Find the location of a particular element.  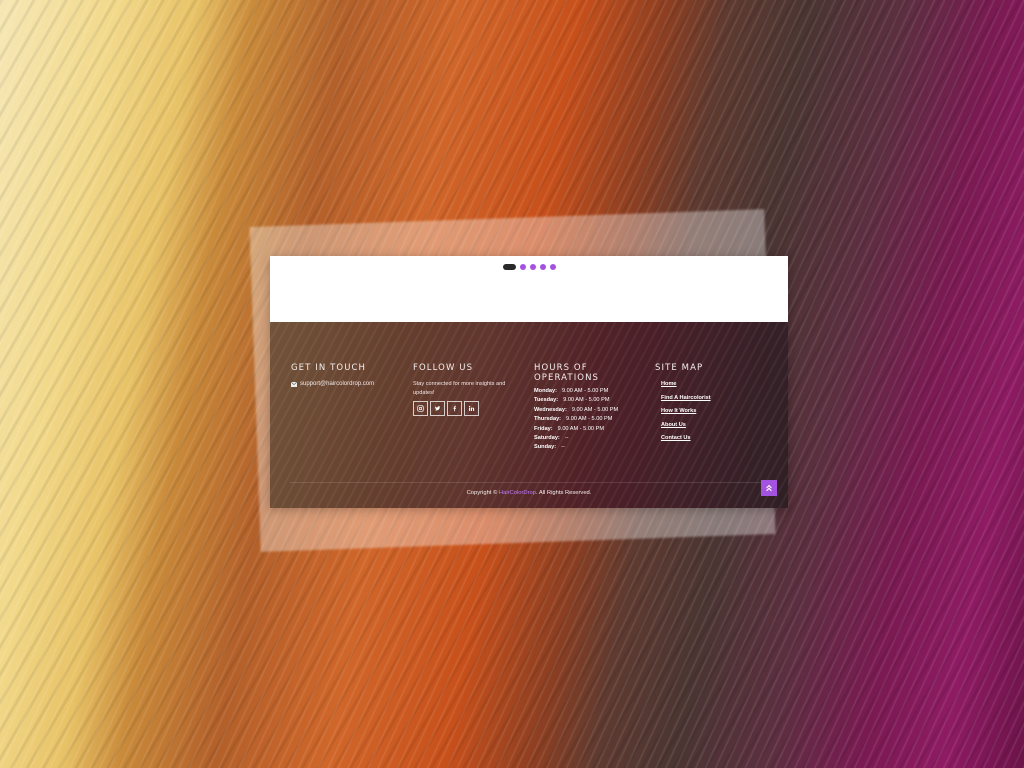

facebook-icon is located at coordinates (455, 408).